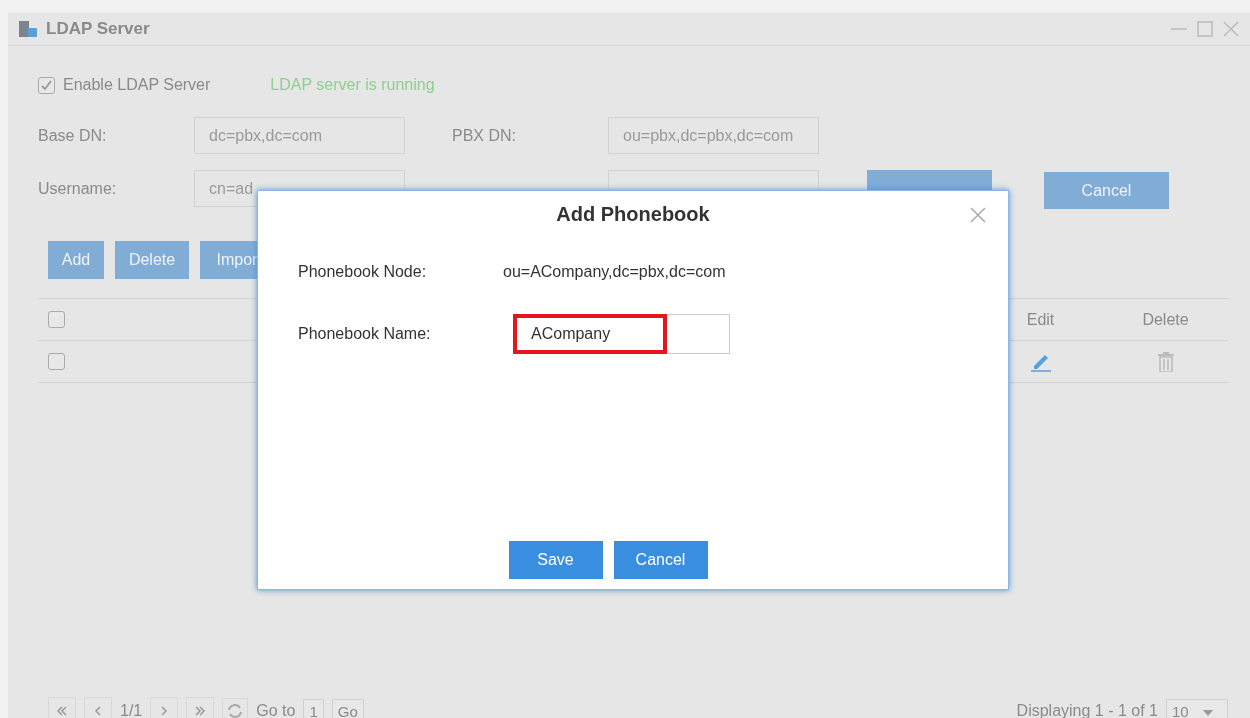 The width and height of the screenshot is (1250, 718). I want to click on text-field: ou=pbx,dc=pbx,dc=com, so click(713, 135).